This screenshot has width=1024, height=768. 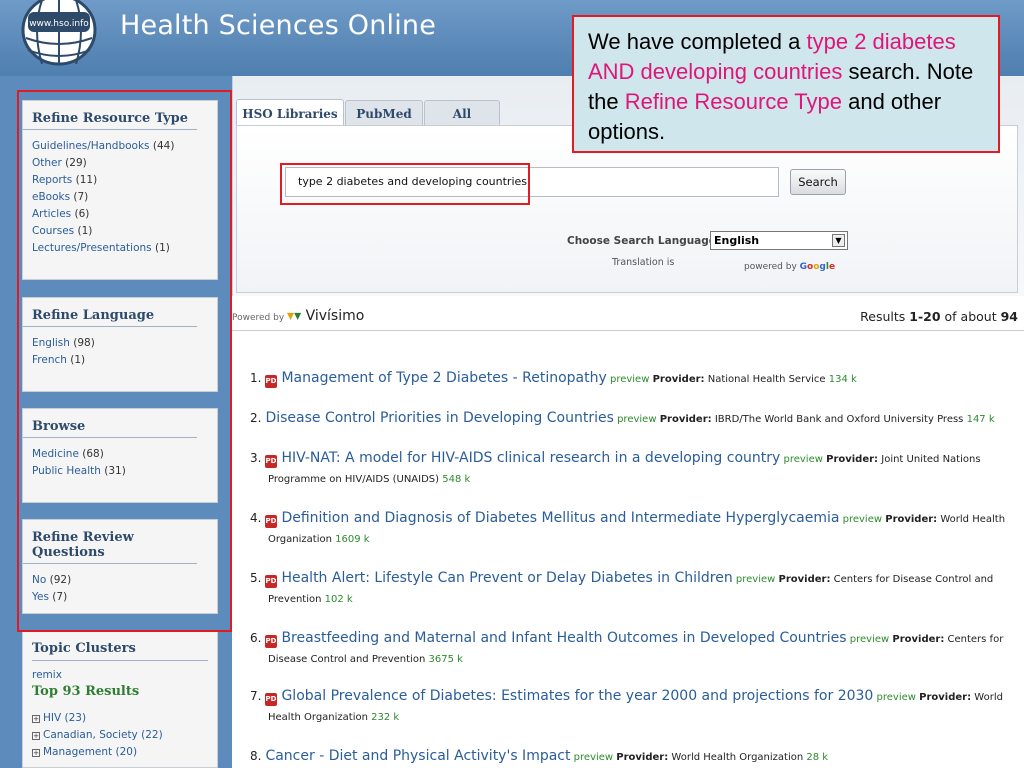 I want to click on file-size: 134 k, so click(x=842, y=379).